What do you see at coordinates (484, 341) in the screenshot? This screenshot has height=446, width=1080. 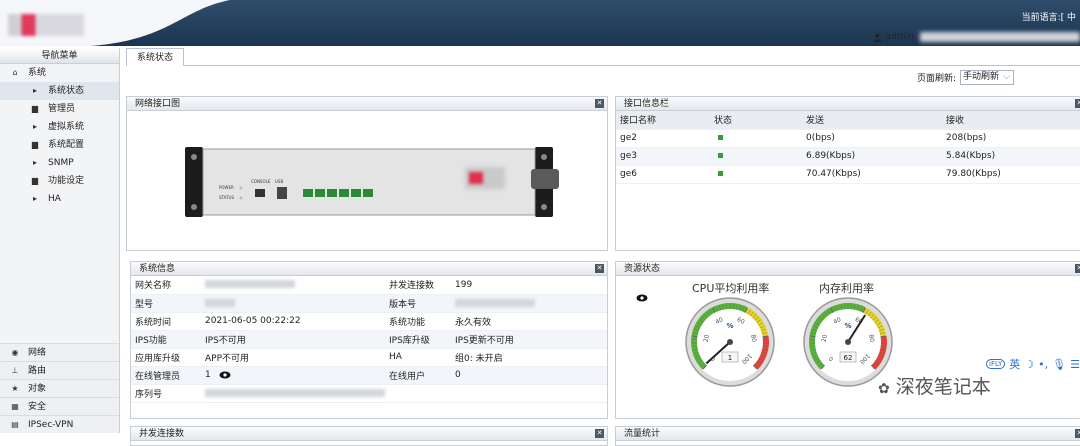 I see `field-value-text: IPS更新不可用` at bounding box center [484, 341].